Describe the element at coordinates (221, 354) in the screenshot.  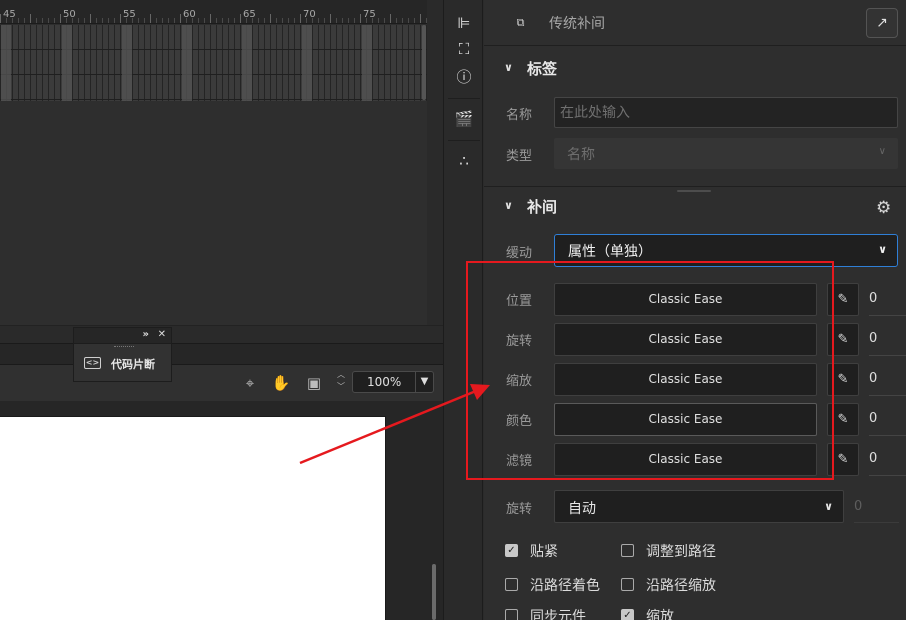
I see `panel-separator` at that location.